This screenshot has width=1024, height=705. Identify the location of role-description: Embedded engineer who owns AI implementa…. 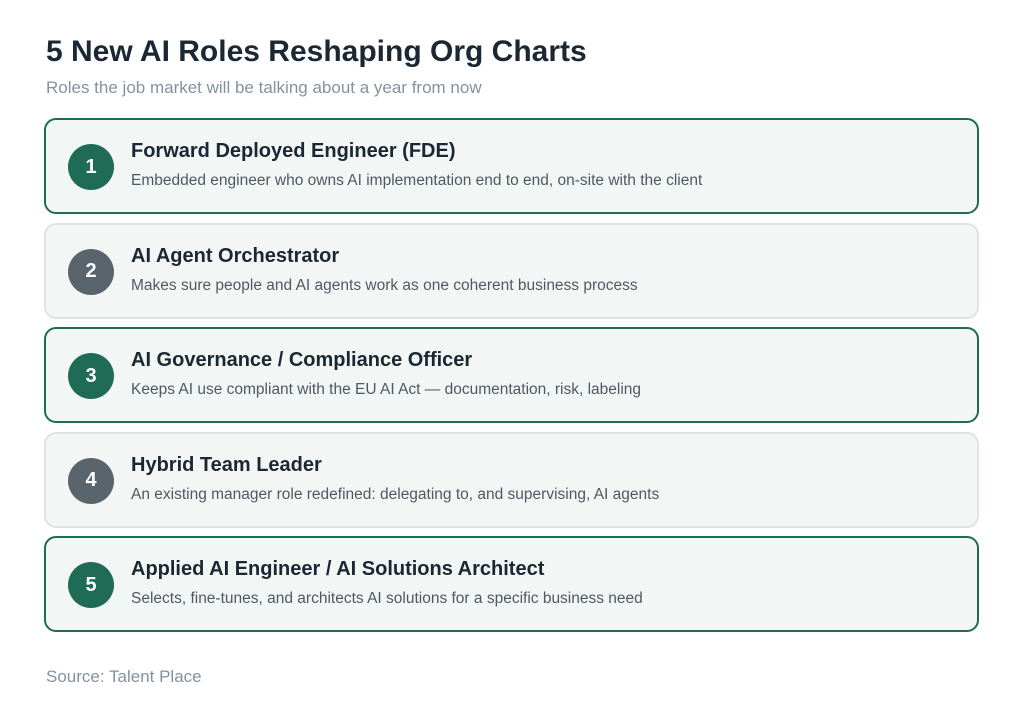
(417, 180).